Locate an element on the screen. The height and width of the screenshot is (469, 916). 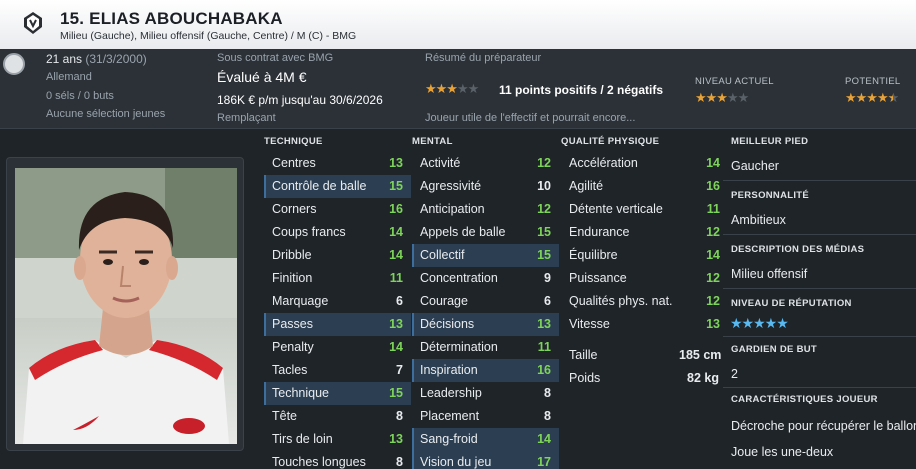
player-trait: Joue les une-deux is located at coordinates (782, 452).